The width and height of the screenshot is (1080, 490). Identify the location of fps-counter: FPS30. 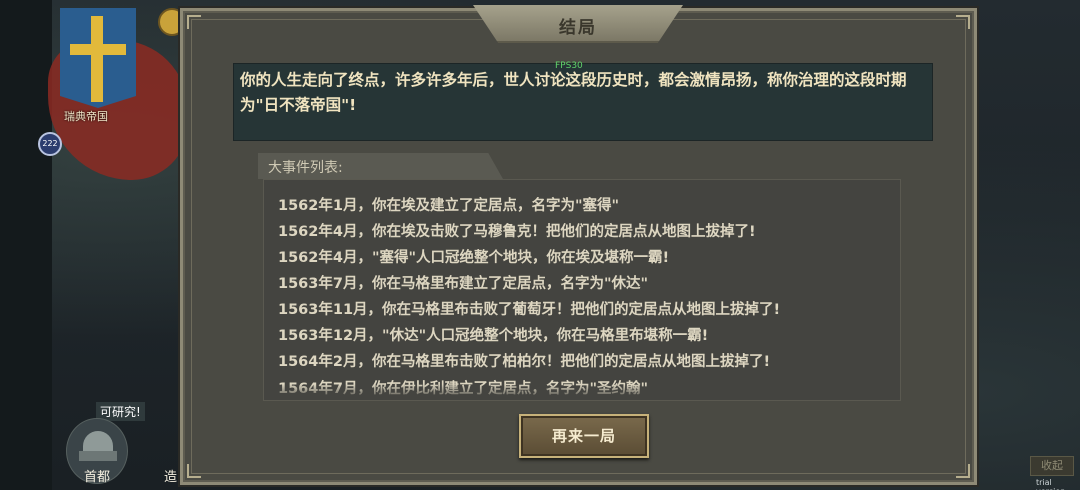
(569, 66).